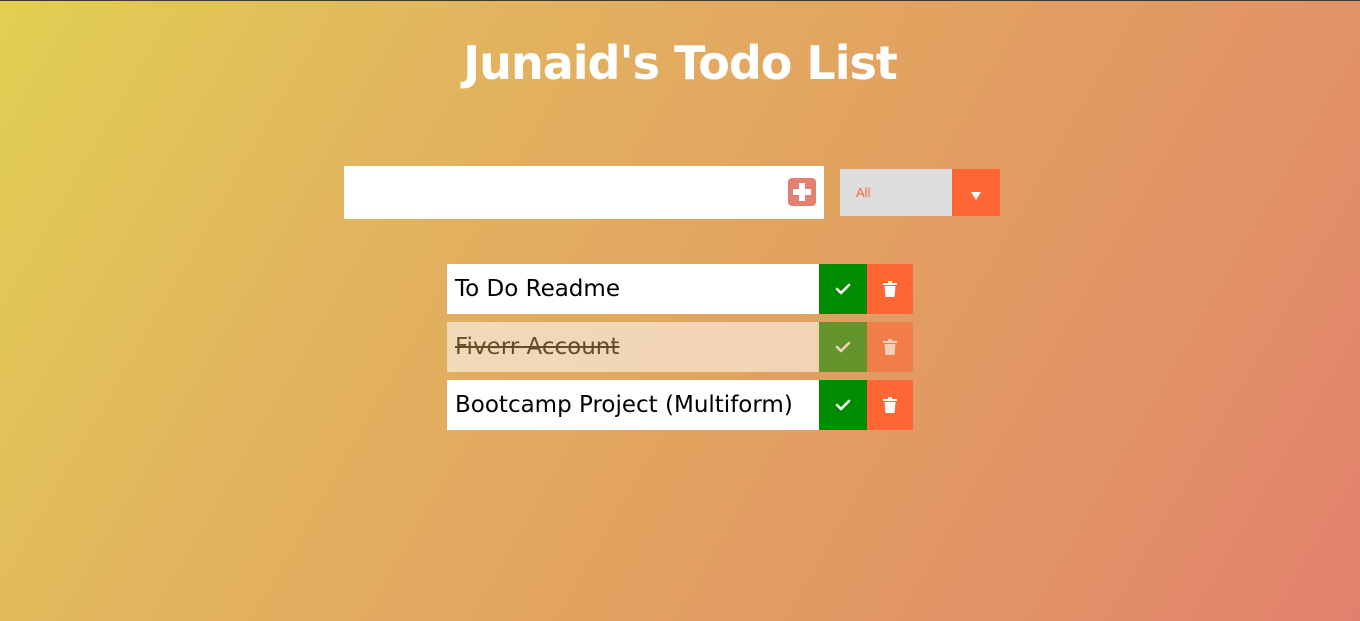 This screenshot has height=621, width=1360. What do you see at coordinates (976, 196) in the screenshot?
I see `triangle-down-icon` at bounding box center [976, 196].